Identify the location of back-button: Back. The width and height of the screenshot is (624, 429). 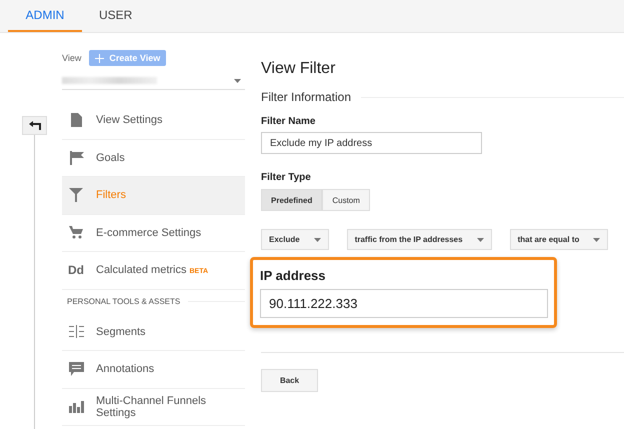
(289, 380).